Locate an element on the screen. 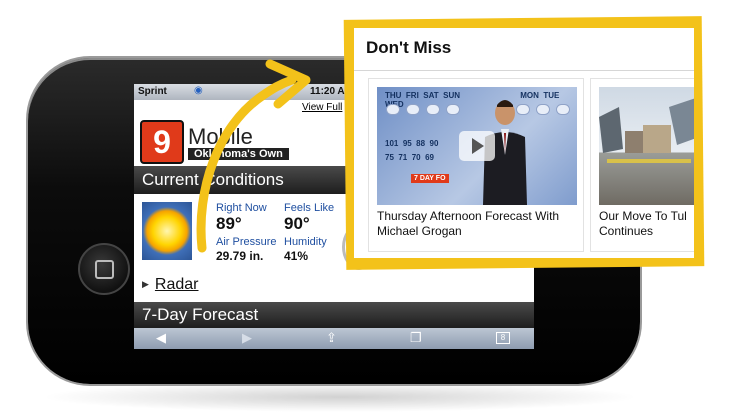 The width and height of the screenshot is (732, 420). forecast-lows: 75 71 70 69 is located at coordinates (409, 157).